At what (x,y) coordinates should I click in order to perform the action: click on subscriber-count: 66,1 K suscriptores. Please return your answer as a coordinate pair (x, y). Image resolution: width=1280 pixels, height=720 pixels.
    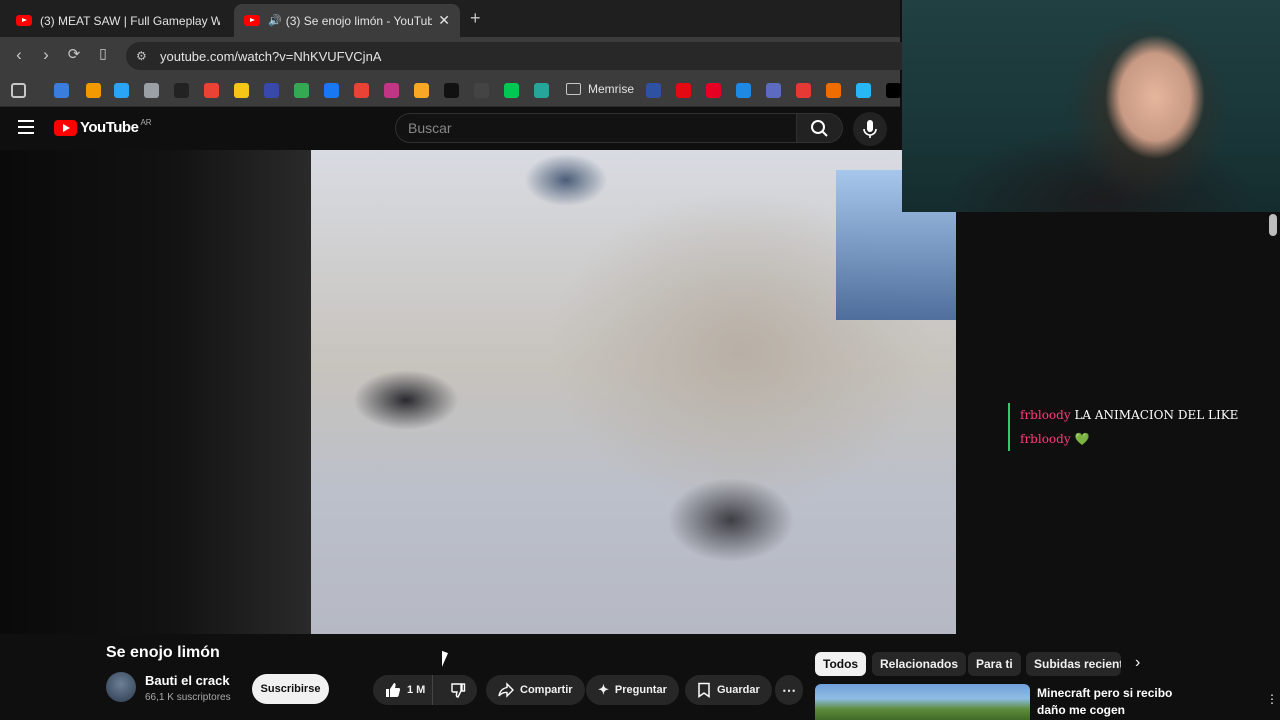
    Looking at the image, I should click on (188, 697).